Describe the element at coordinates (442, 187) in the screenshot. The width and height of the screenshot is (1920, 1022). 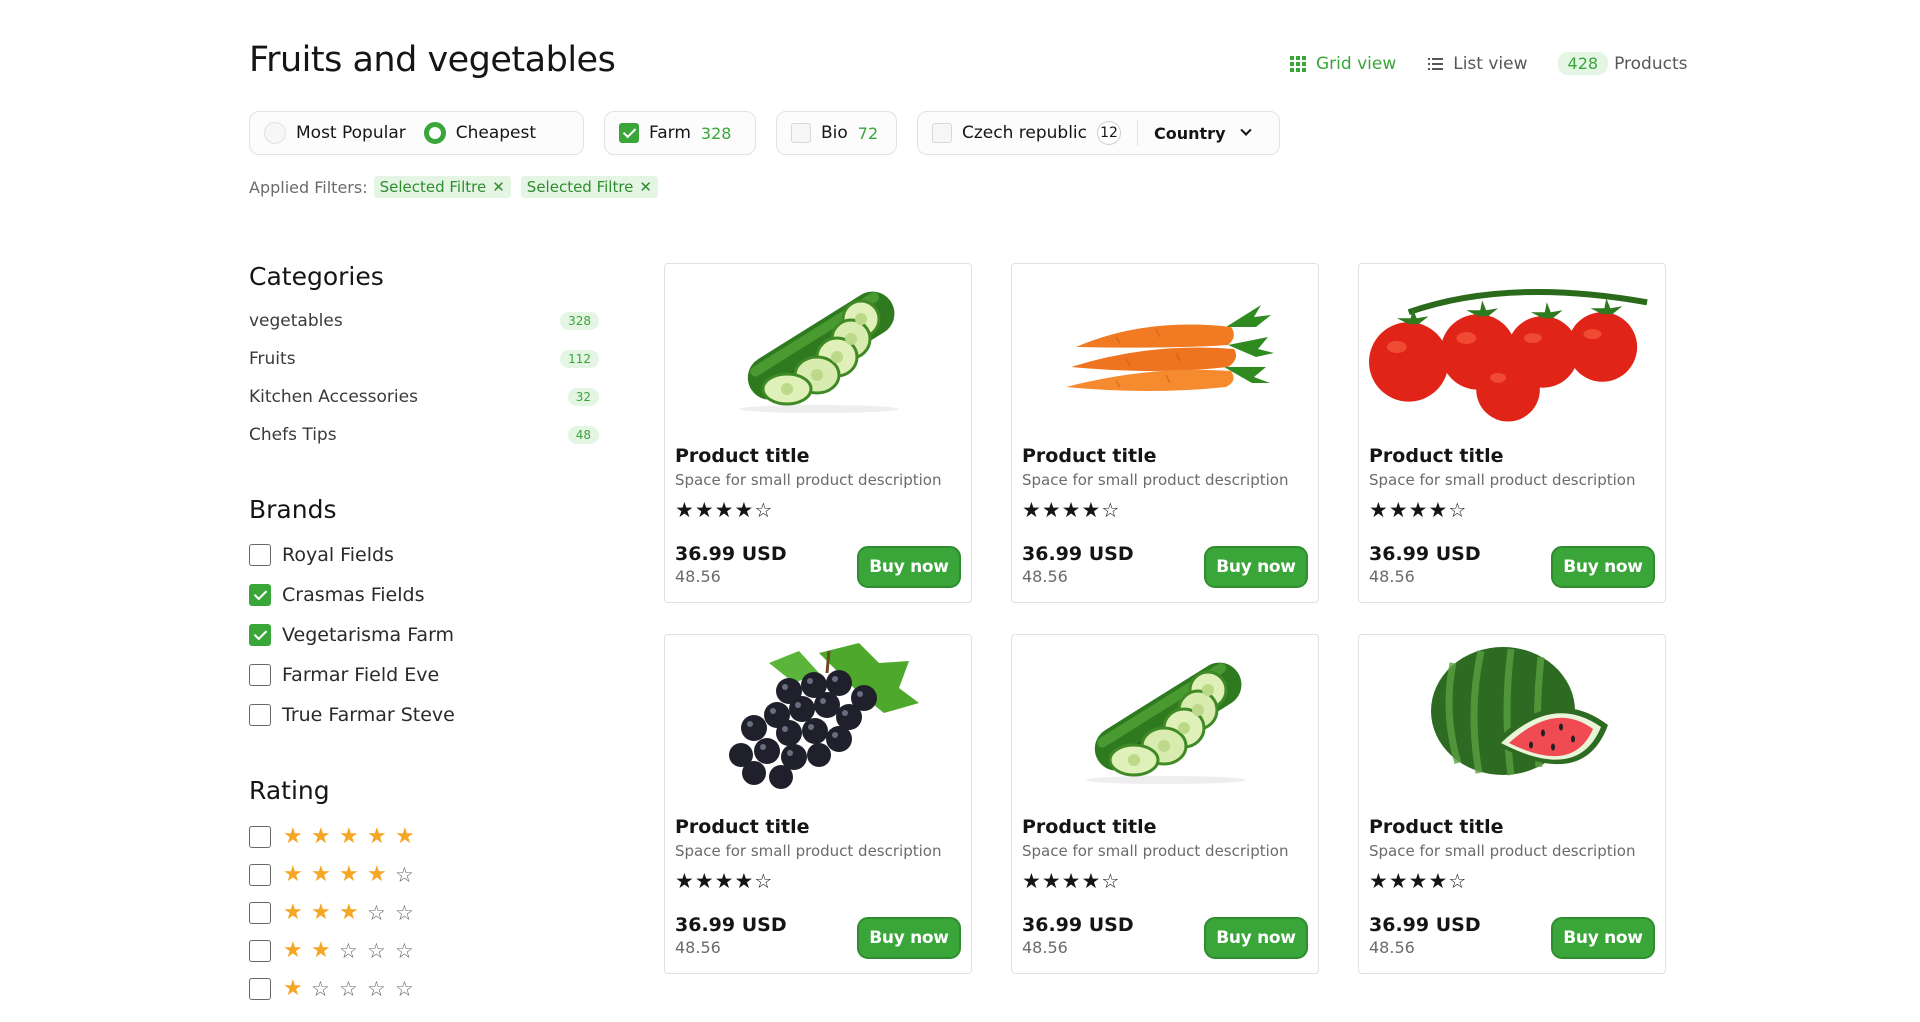
I see `applied-filter-tag: Selected Filtre ✕` at that location.